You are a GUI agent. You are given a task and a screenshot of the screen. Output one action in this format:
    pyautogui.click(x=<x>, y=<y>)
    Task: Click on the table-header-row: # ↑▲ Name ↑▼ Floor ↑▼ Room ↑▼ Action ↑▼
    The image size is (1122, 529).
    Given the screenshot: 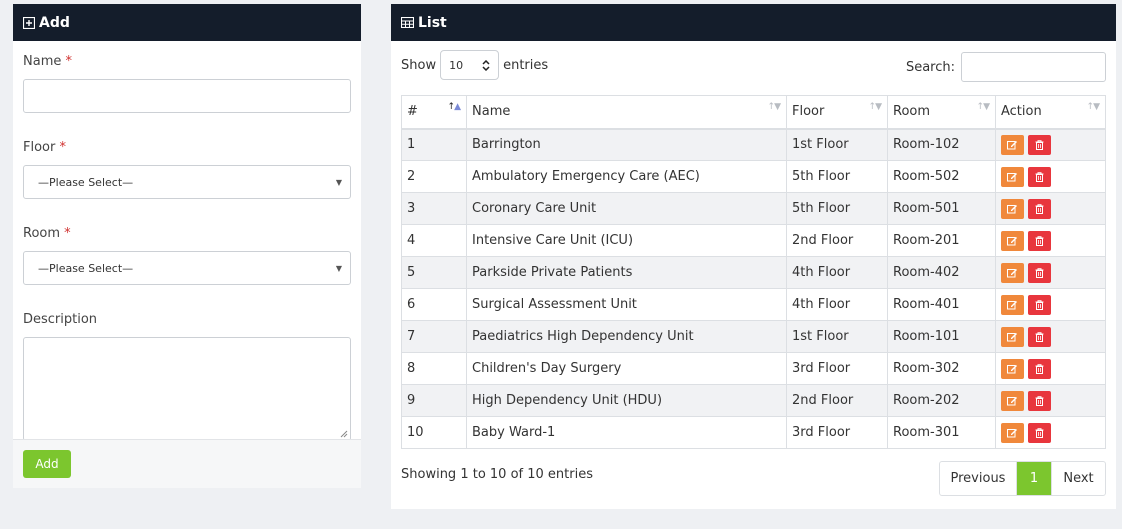 What is the action you would take?
    pyautogui.click(x=753, y=112)
    